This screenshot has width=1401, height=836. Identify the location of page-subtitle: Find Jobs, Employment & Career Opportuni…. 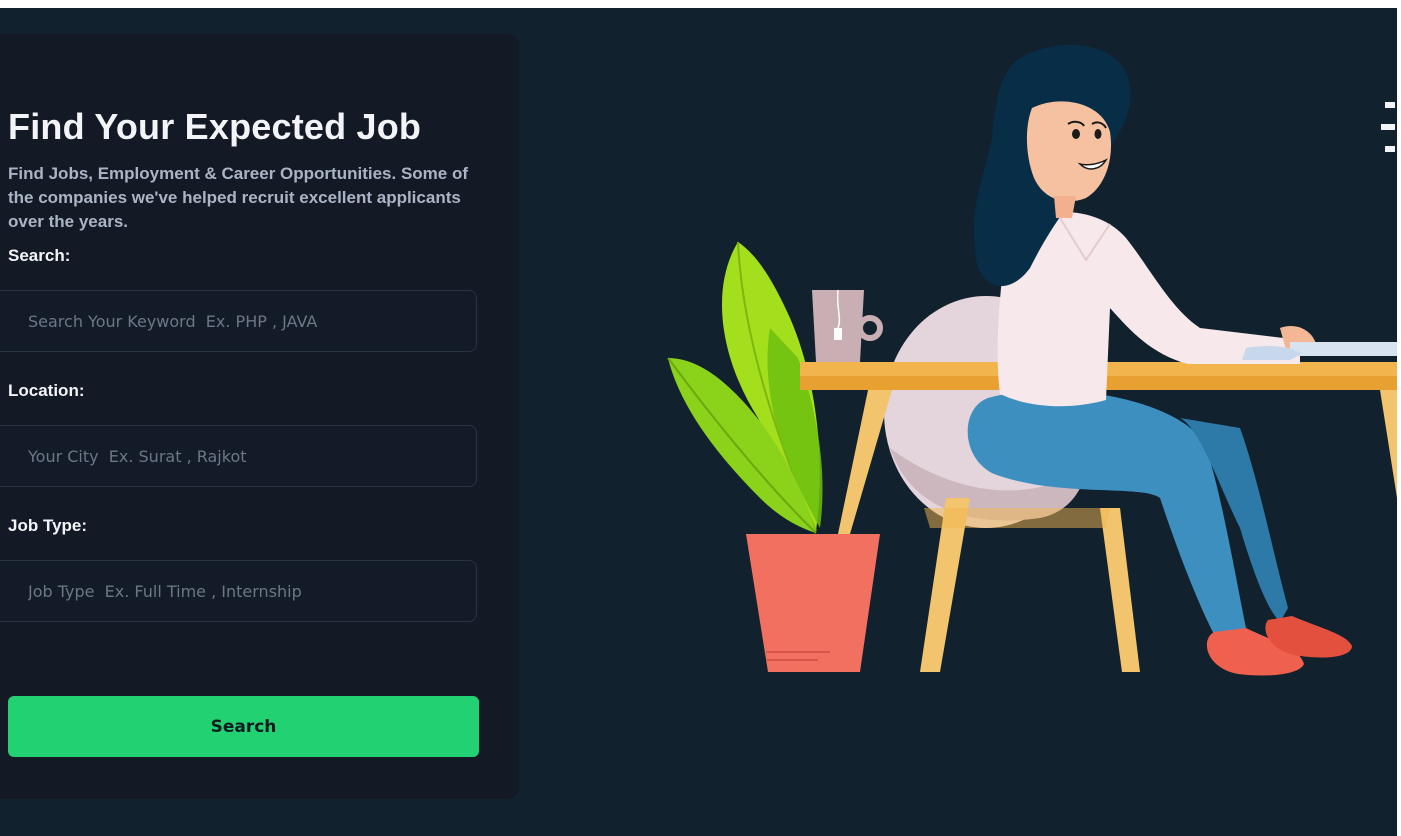
(238, 197).